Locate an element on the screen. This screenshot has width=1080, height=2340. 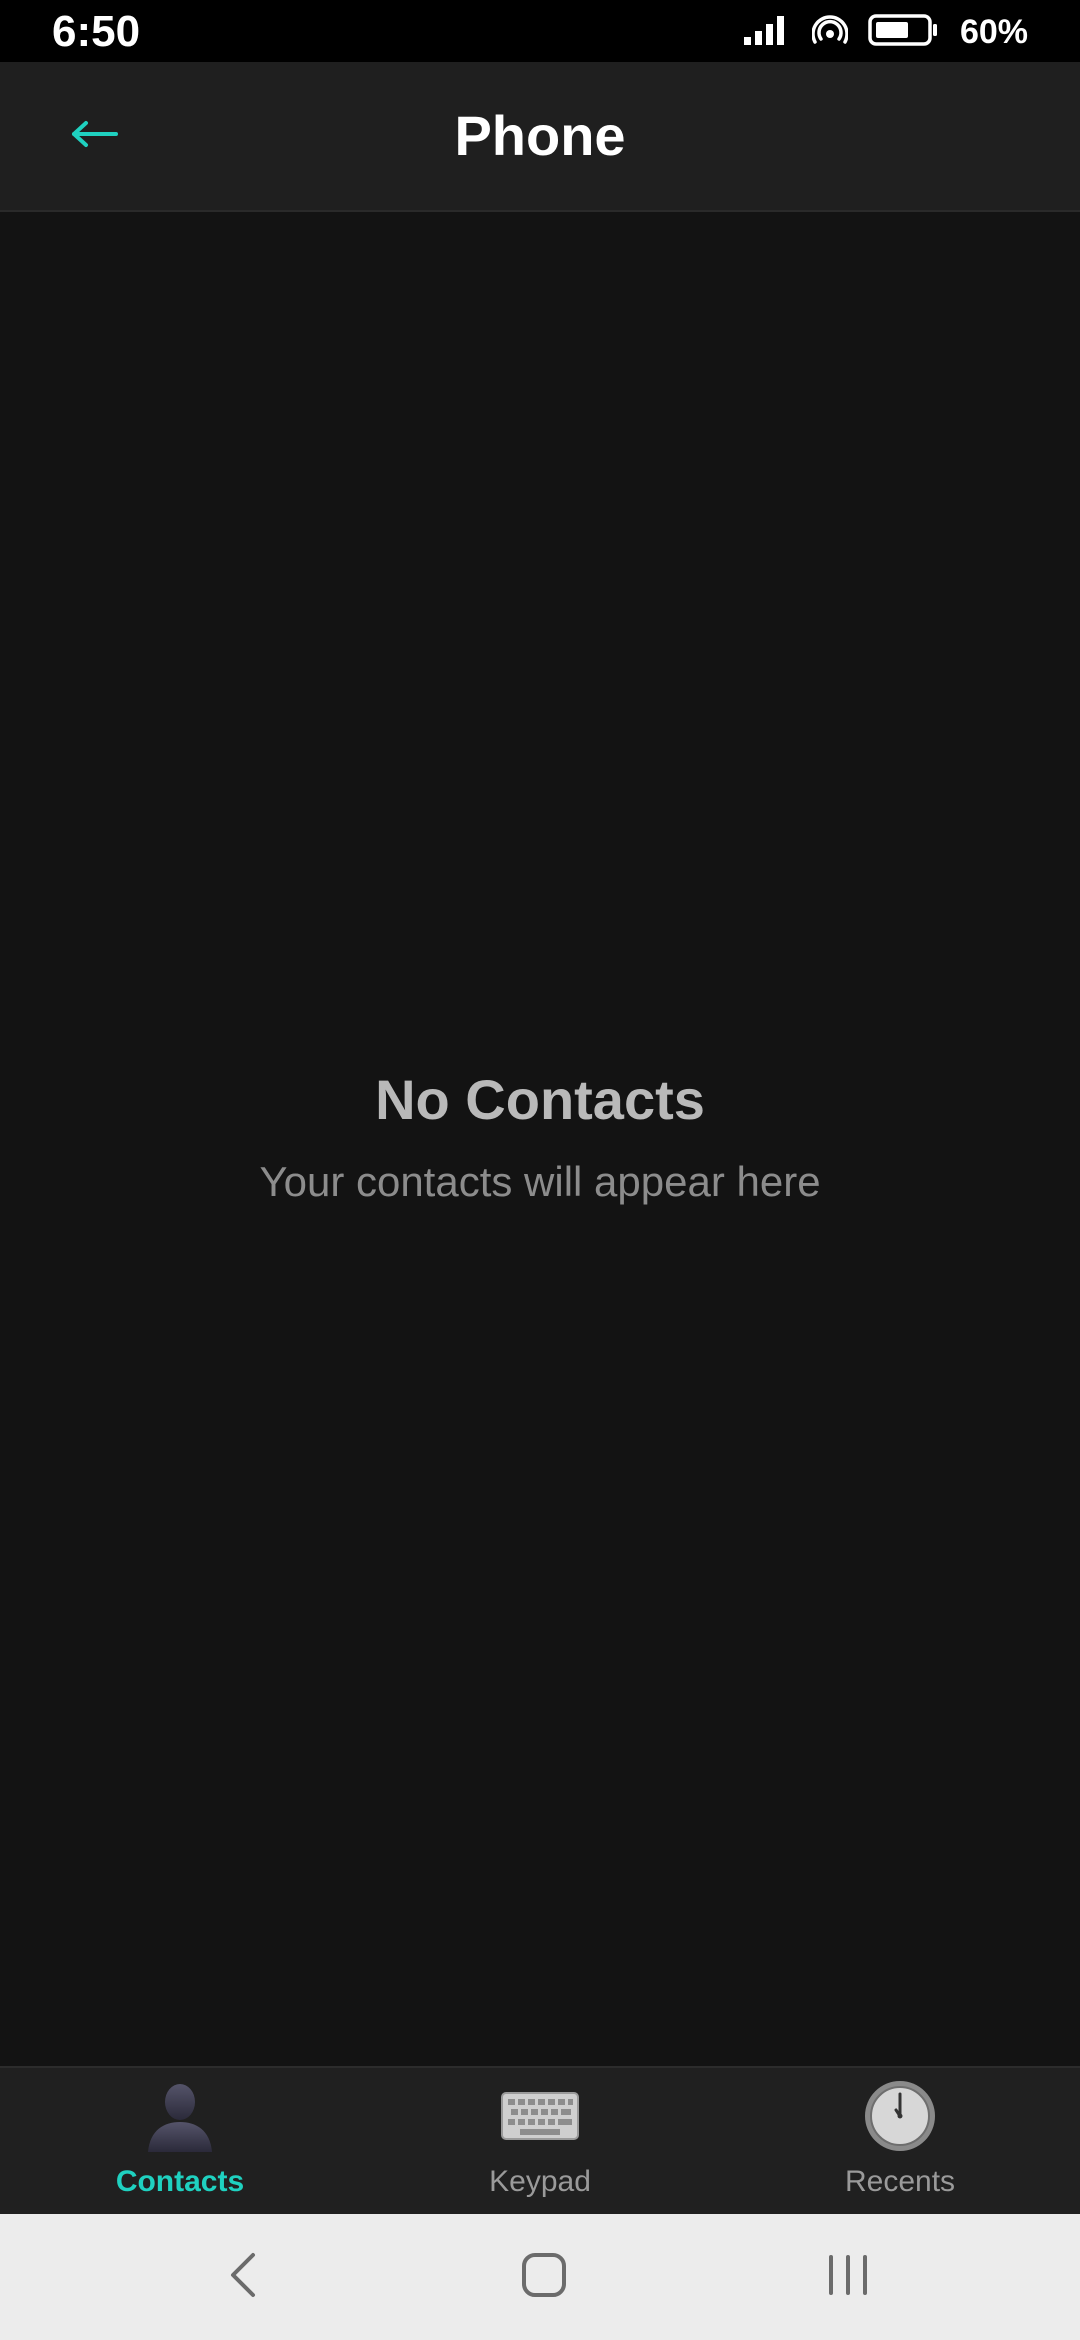
tab-label-keypad: Keypad is located at coordinates (540, 2181).